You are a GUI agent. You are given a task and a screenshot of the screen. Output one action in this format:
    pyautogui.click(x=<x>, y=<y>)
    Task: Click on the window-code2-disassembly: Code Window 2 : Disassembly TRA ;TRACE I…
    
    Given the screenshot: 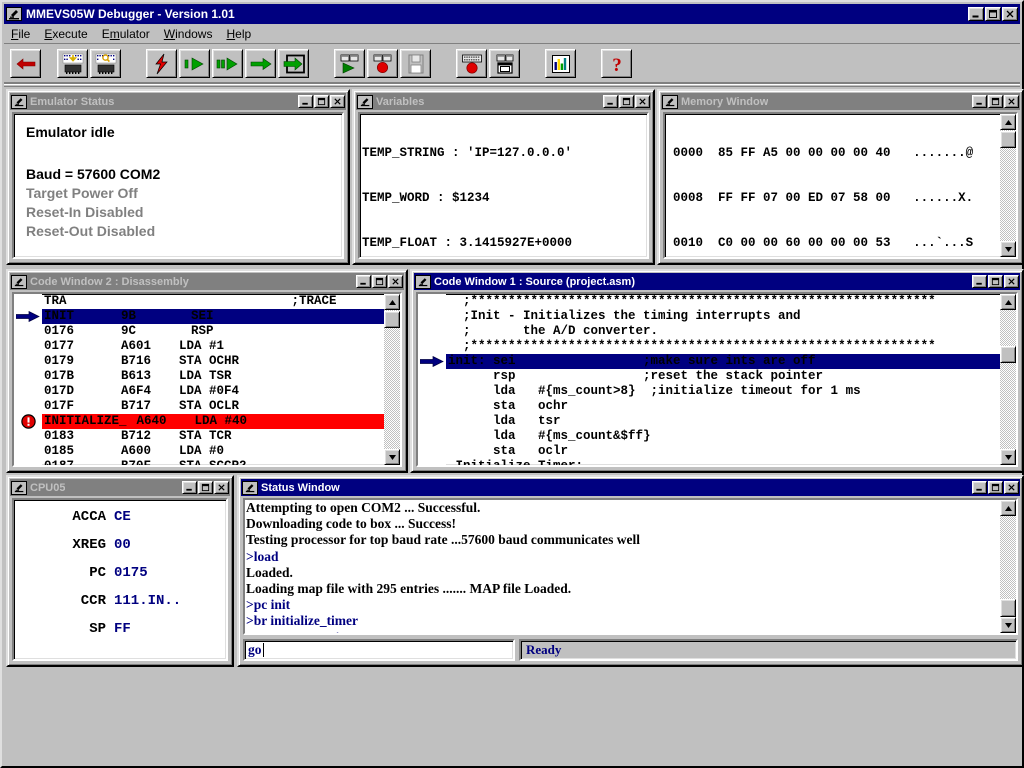 What is the action you would take?
    pyautogui.click(x=207, y=371)
    